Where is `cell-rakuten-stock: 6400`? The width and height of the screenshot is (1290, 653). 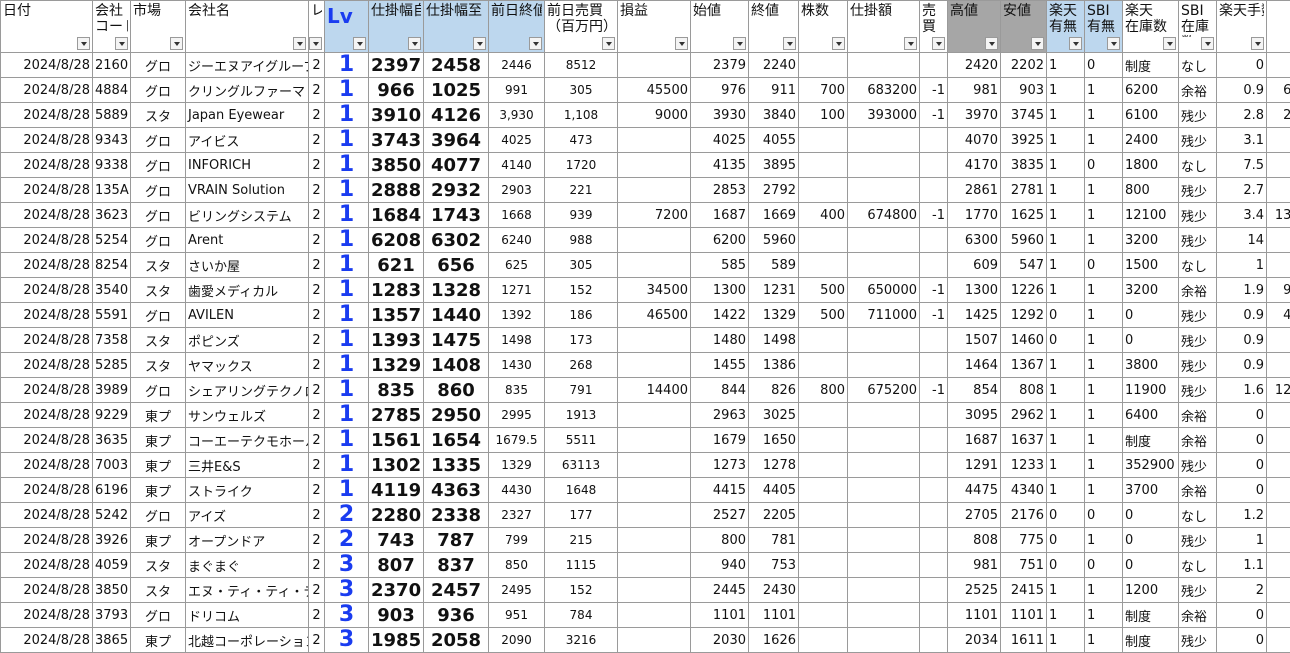 cell-rakuten-stock: 6400 is located at coordinates (1150, 415).